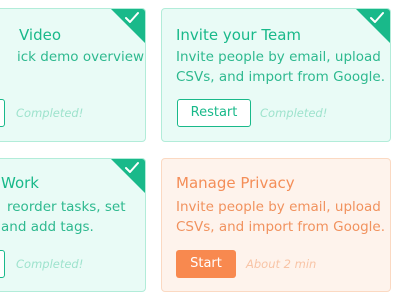 Image resolution: width=400 pixels, height=300 pixels. What do you see at coordinates (40, 35) in the screenshot?
I see `task-card-title: Video` at bounding box center [40, 35].